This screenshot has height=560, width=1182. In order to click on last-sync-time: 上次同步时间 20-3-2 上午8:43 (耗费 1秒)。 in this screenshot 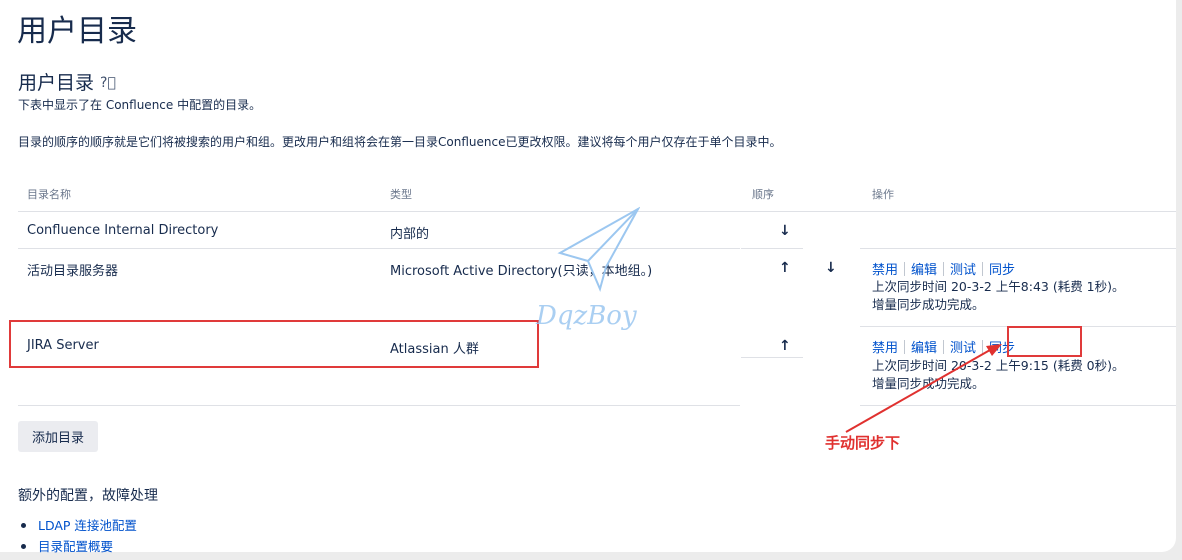, I will do `click(998, 286)`.